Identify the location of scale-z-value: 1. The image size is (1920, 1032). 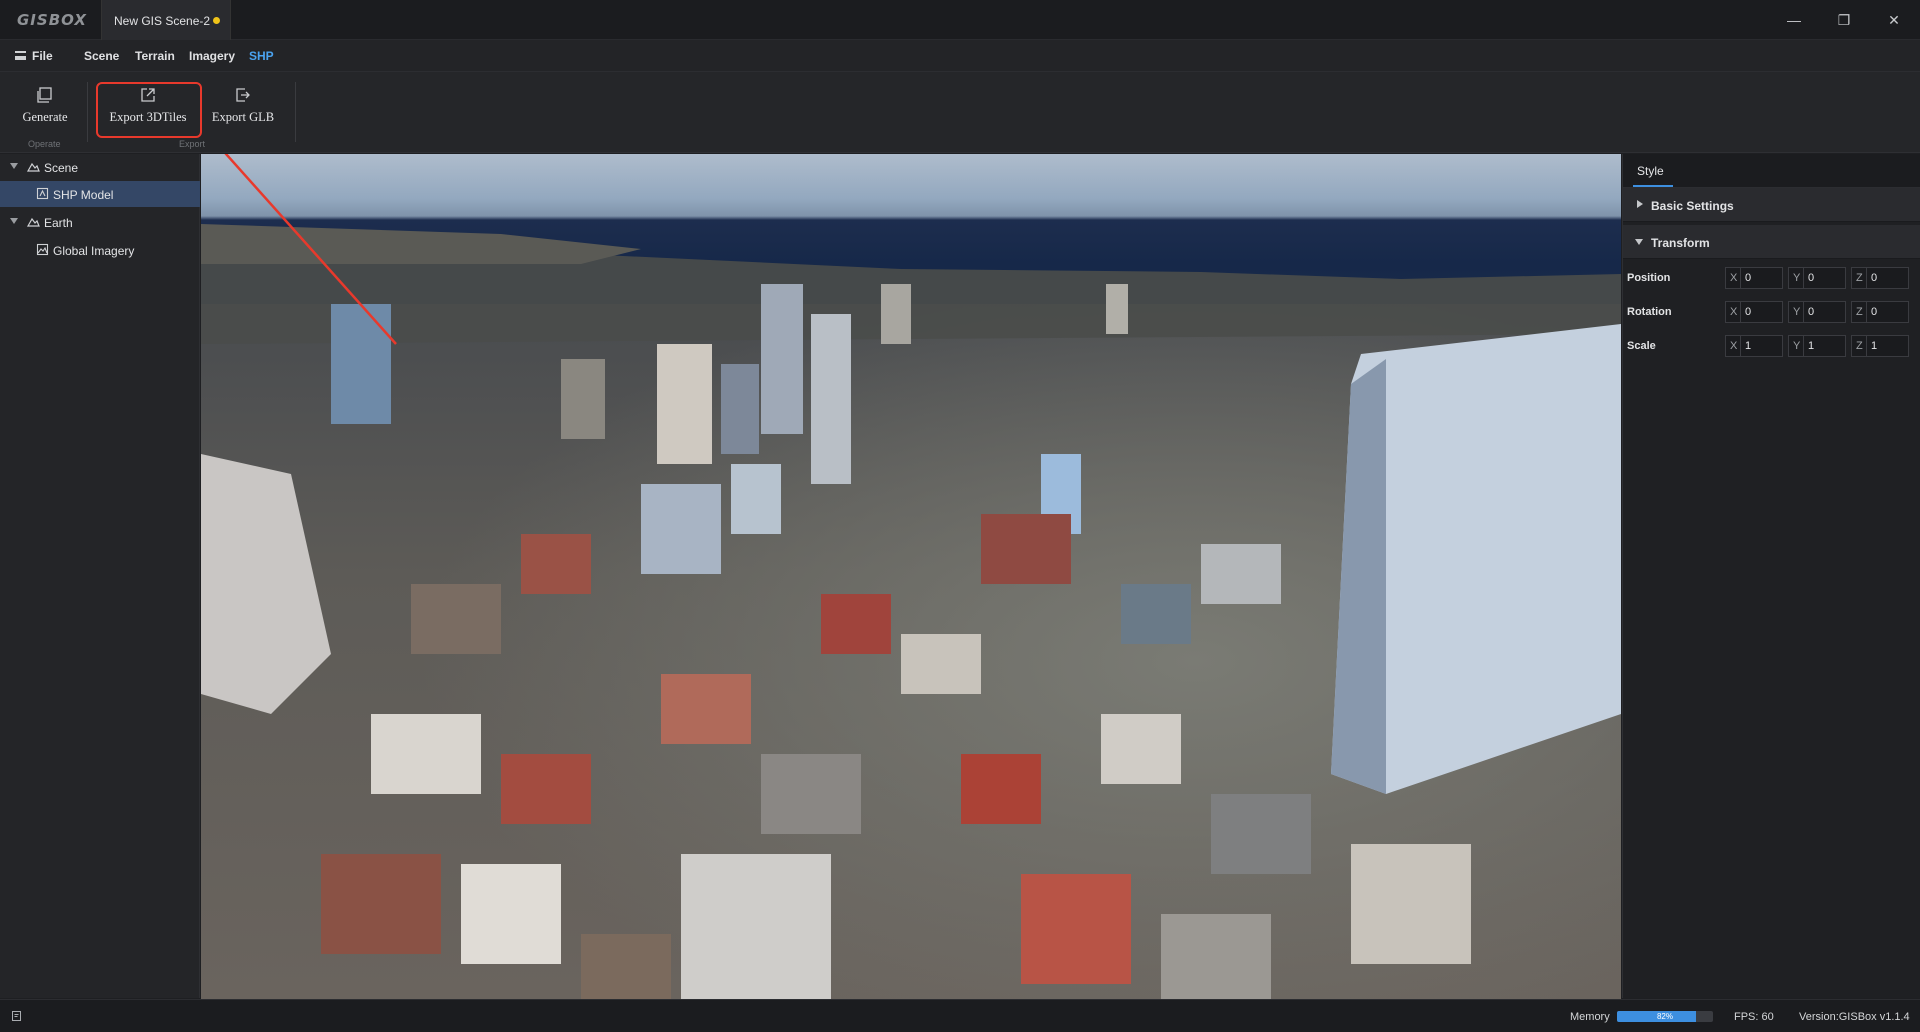
(1886, 346).